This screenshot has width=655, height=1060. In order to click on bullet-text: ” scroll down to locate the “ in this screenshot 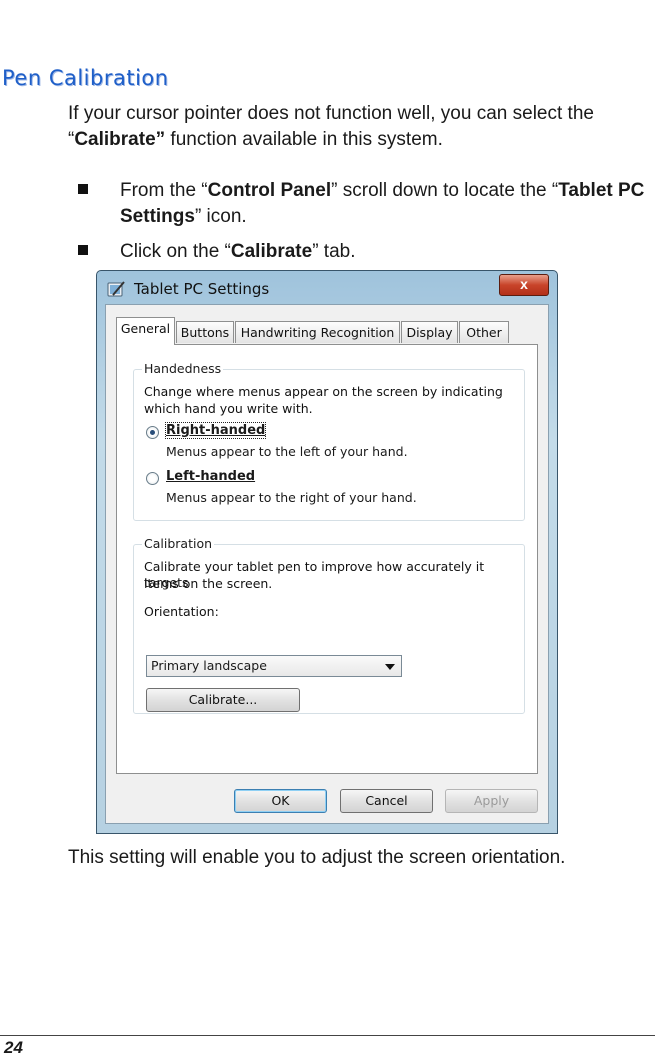, I will do `click(445, 190)`.